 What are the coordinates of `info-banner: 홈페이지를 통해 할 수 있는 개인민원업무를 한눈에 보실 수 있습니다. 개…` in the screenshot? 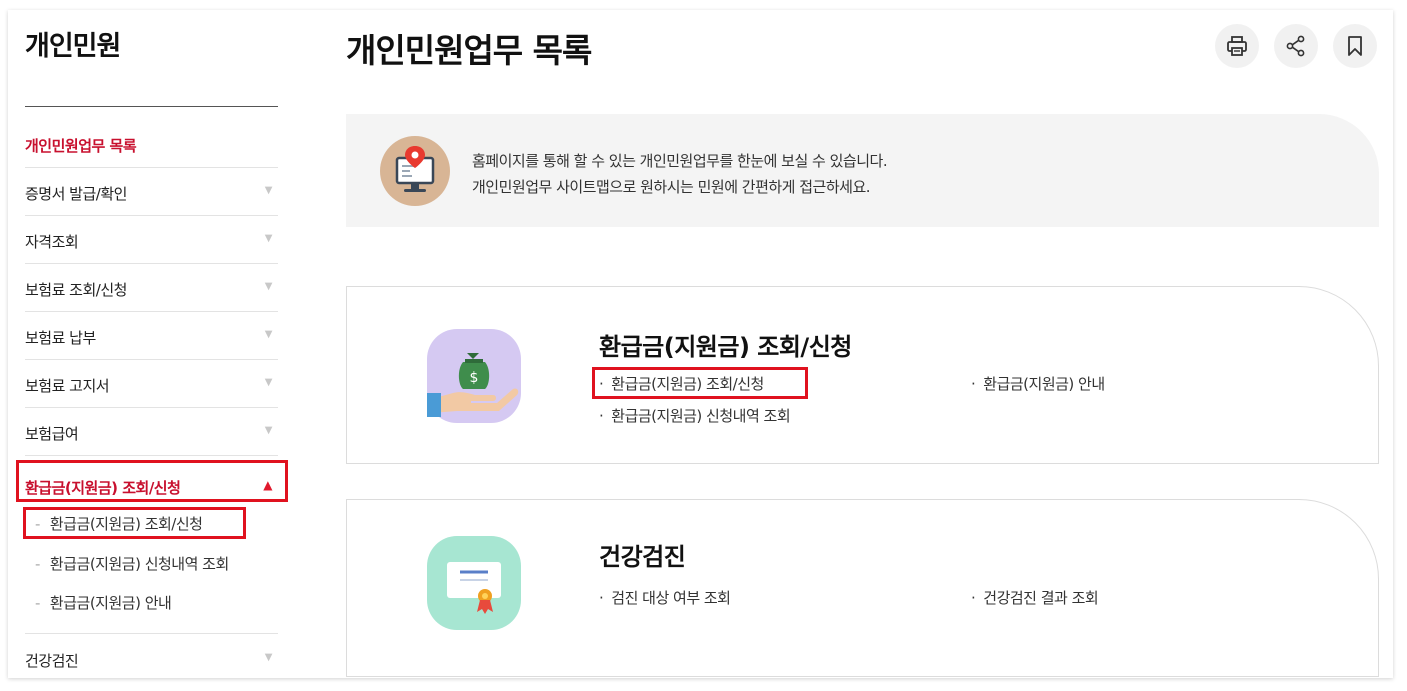 It's located at (862, 170).